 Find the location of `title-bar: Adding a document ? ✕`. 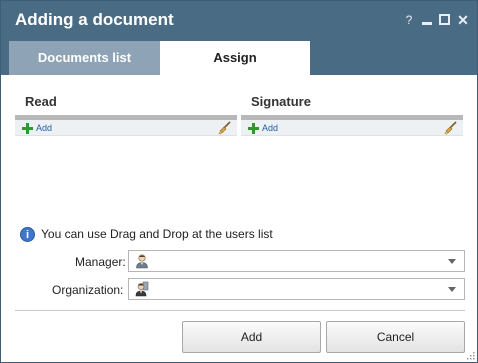

title-bar: Adding a document ? ✕ is located at coordinates (239, 21).